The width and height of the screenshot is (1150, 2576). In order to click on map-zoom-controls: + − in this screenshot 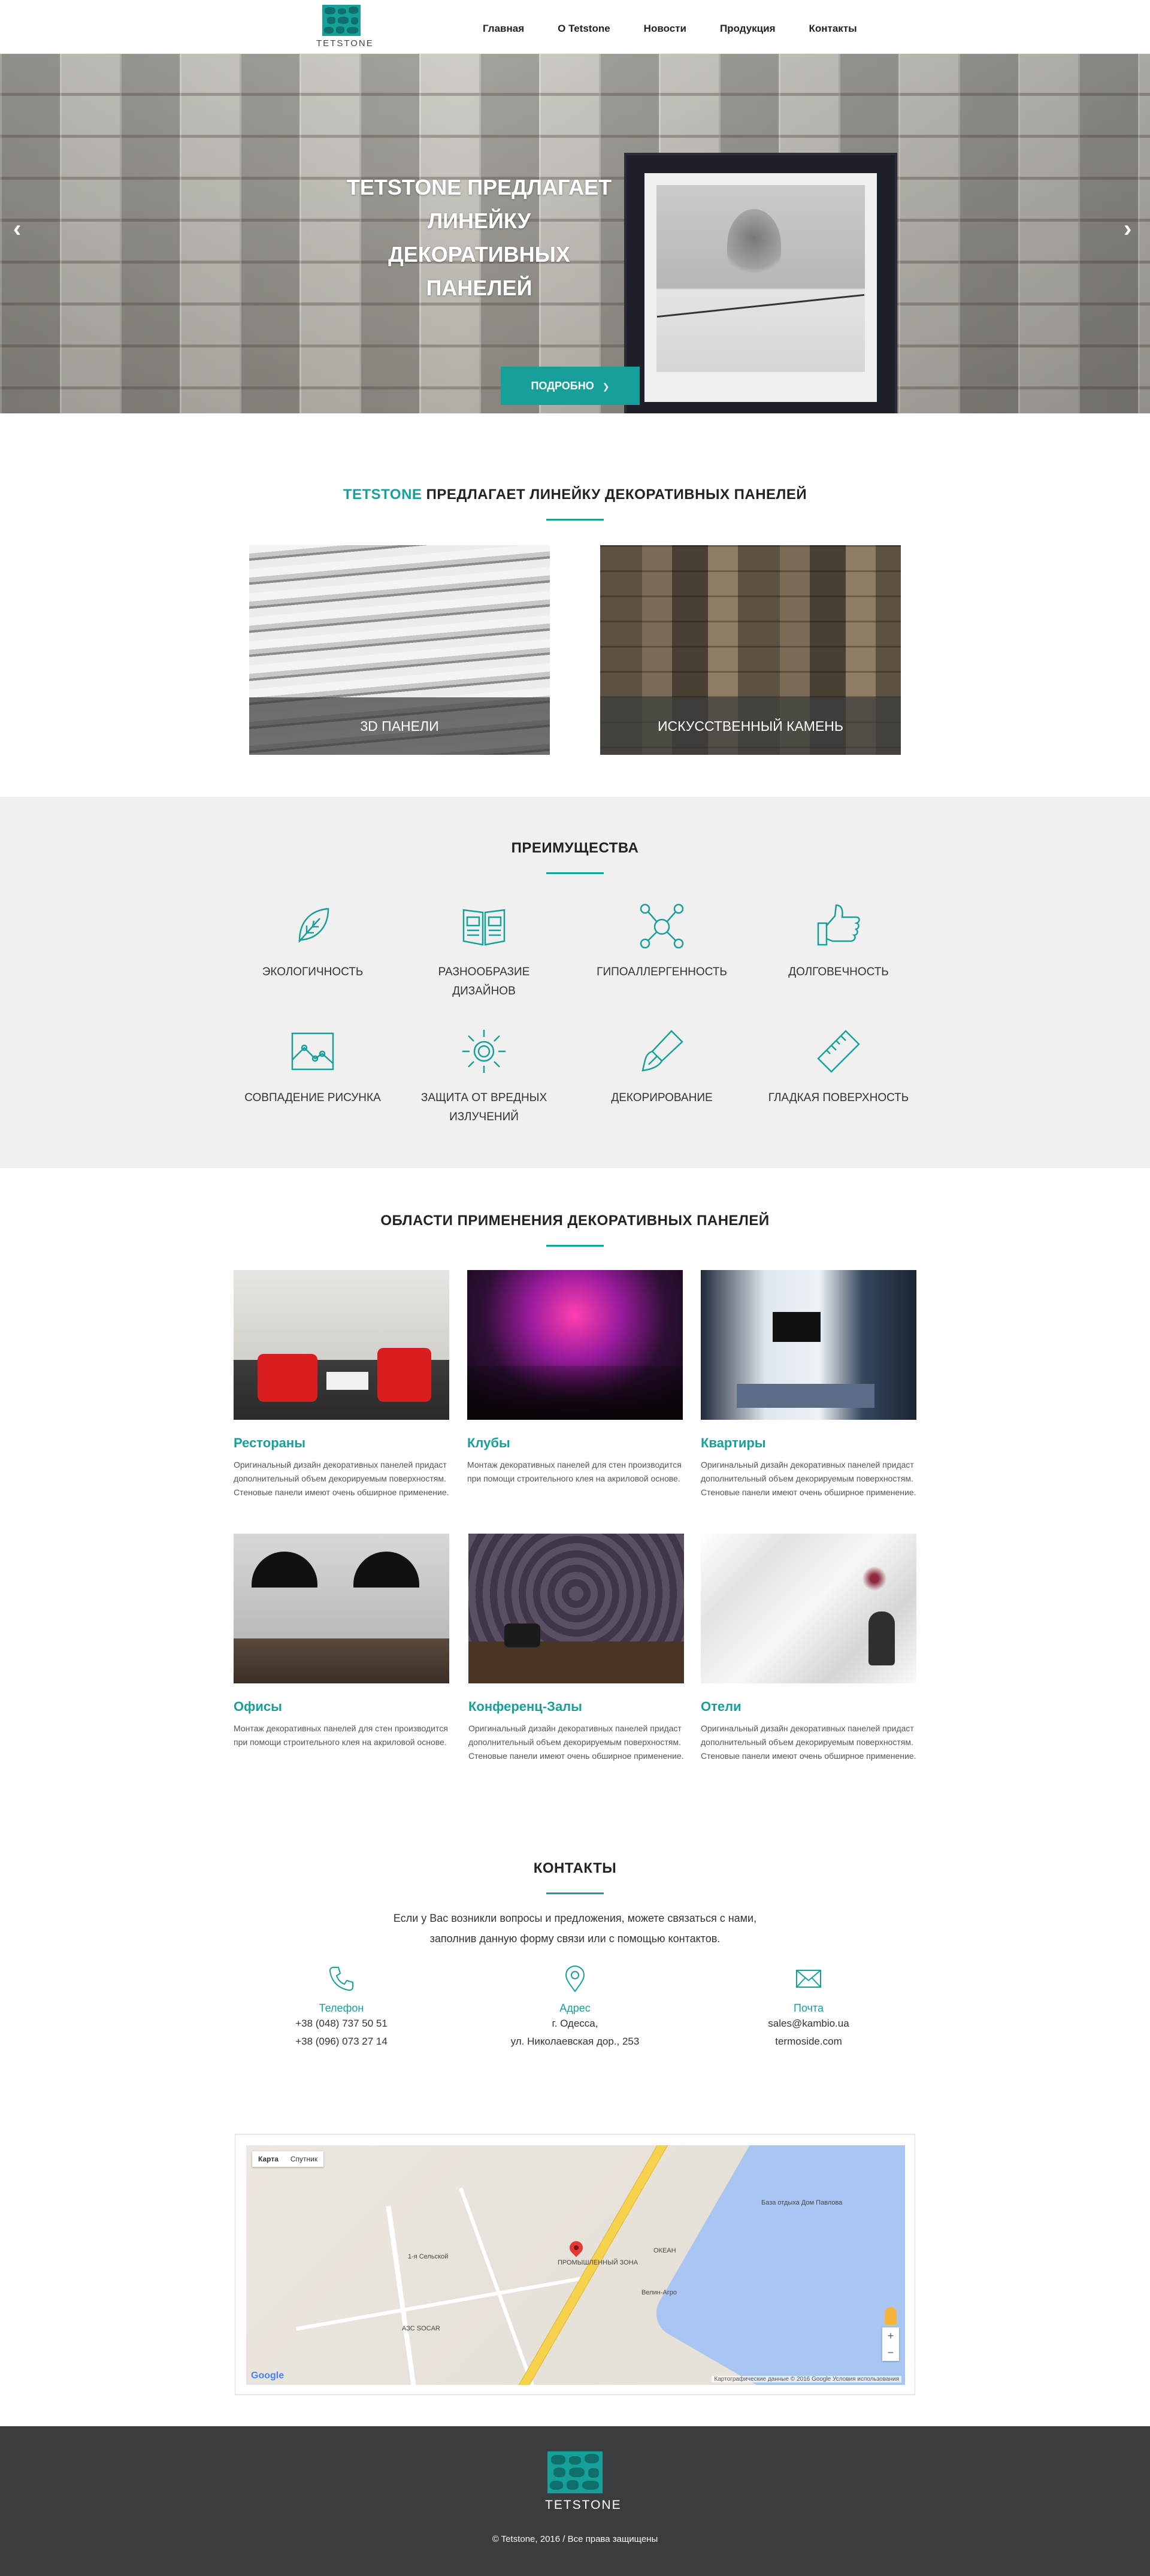, I will do `click(890, 2344)`.